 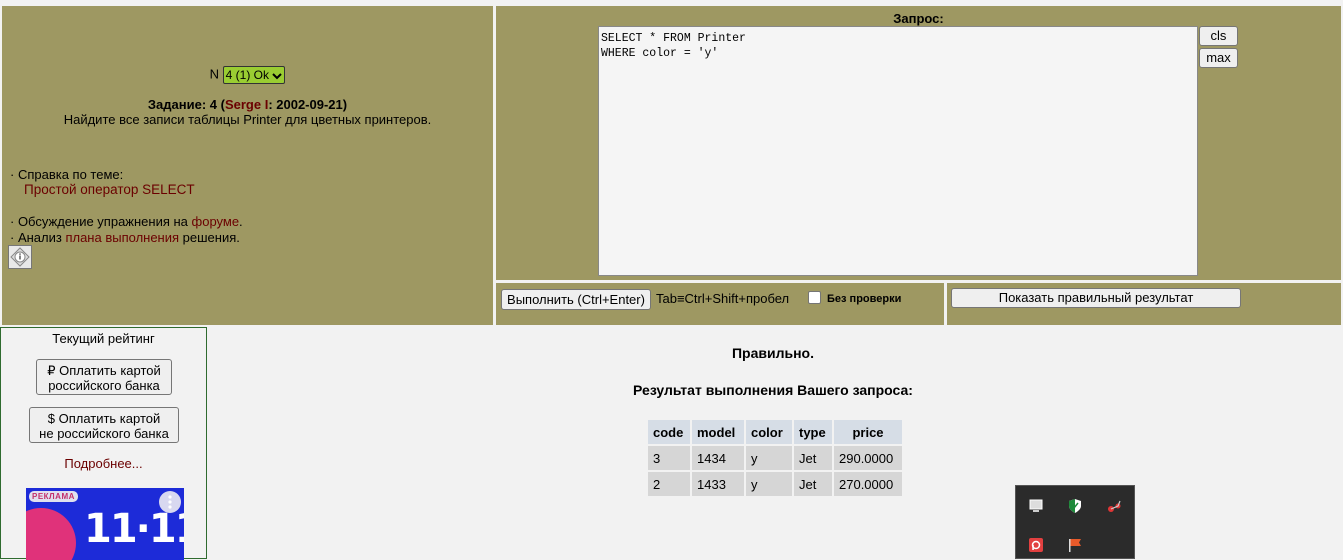 I want to click on no-check-label: Без проверки, so click(x=864, y=299).